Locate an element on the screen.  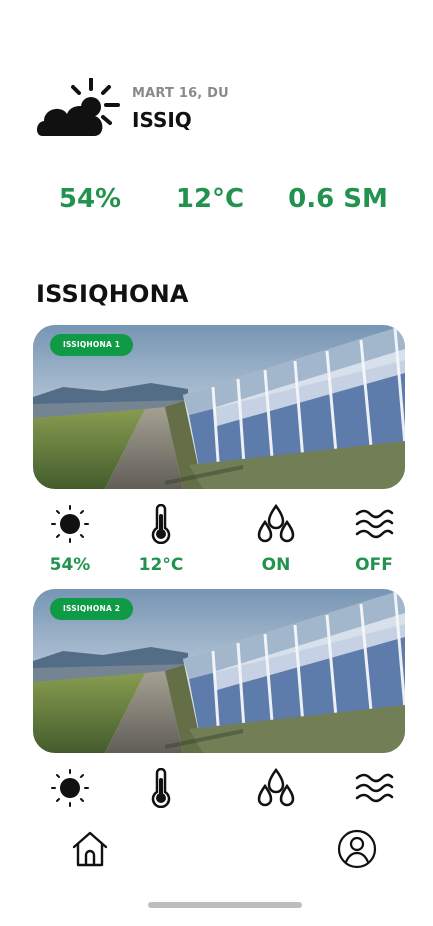
temperature-sensor: 12°C is located at coordinates (161, 539).